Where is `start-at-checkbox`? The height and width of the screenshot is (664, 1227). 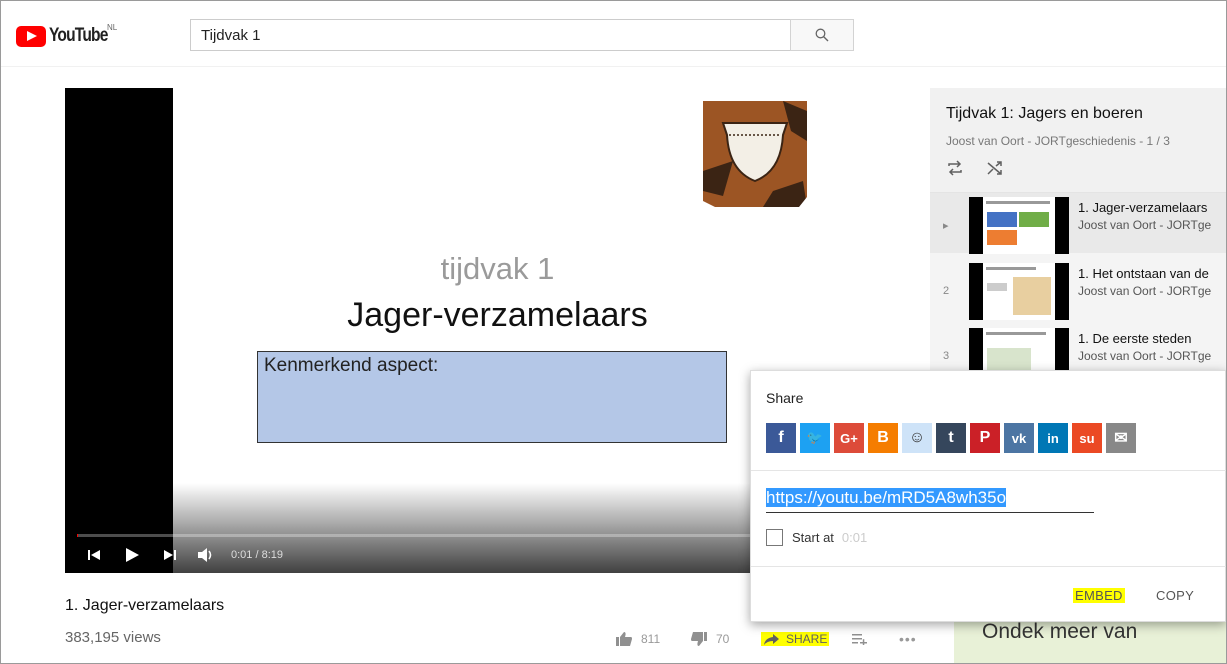 start-at-checkbox is located at coordinates (774, 537).